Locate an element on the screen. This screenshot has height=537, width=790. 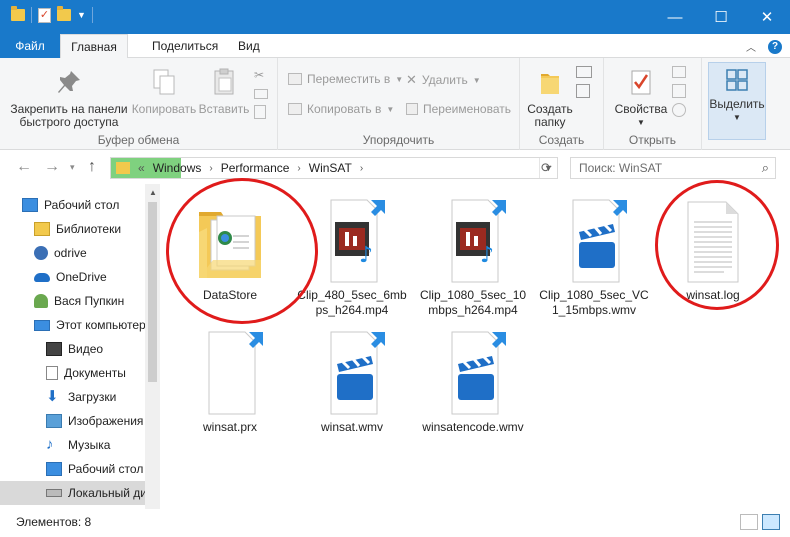
music-icon: ♪ is located at coordinates (50, 444).